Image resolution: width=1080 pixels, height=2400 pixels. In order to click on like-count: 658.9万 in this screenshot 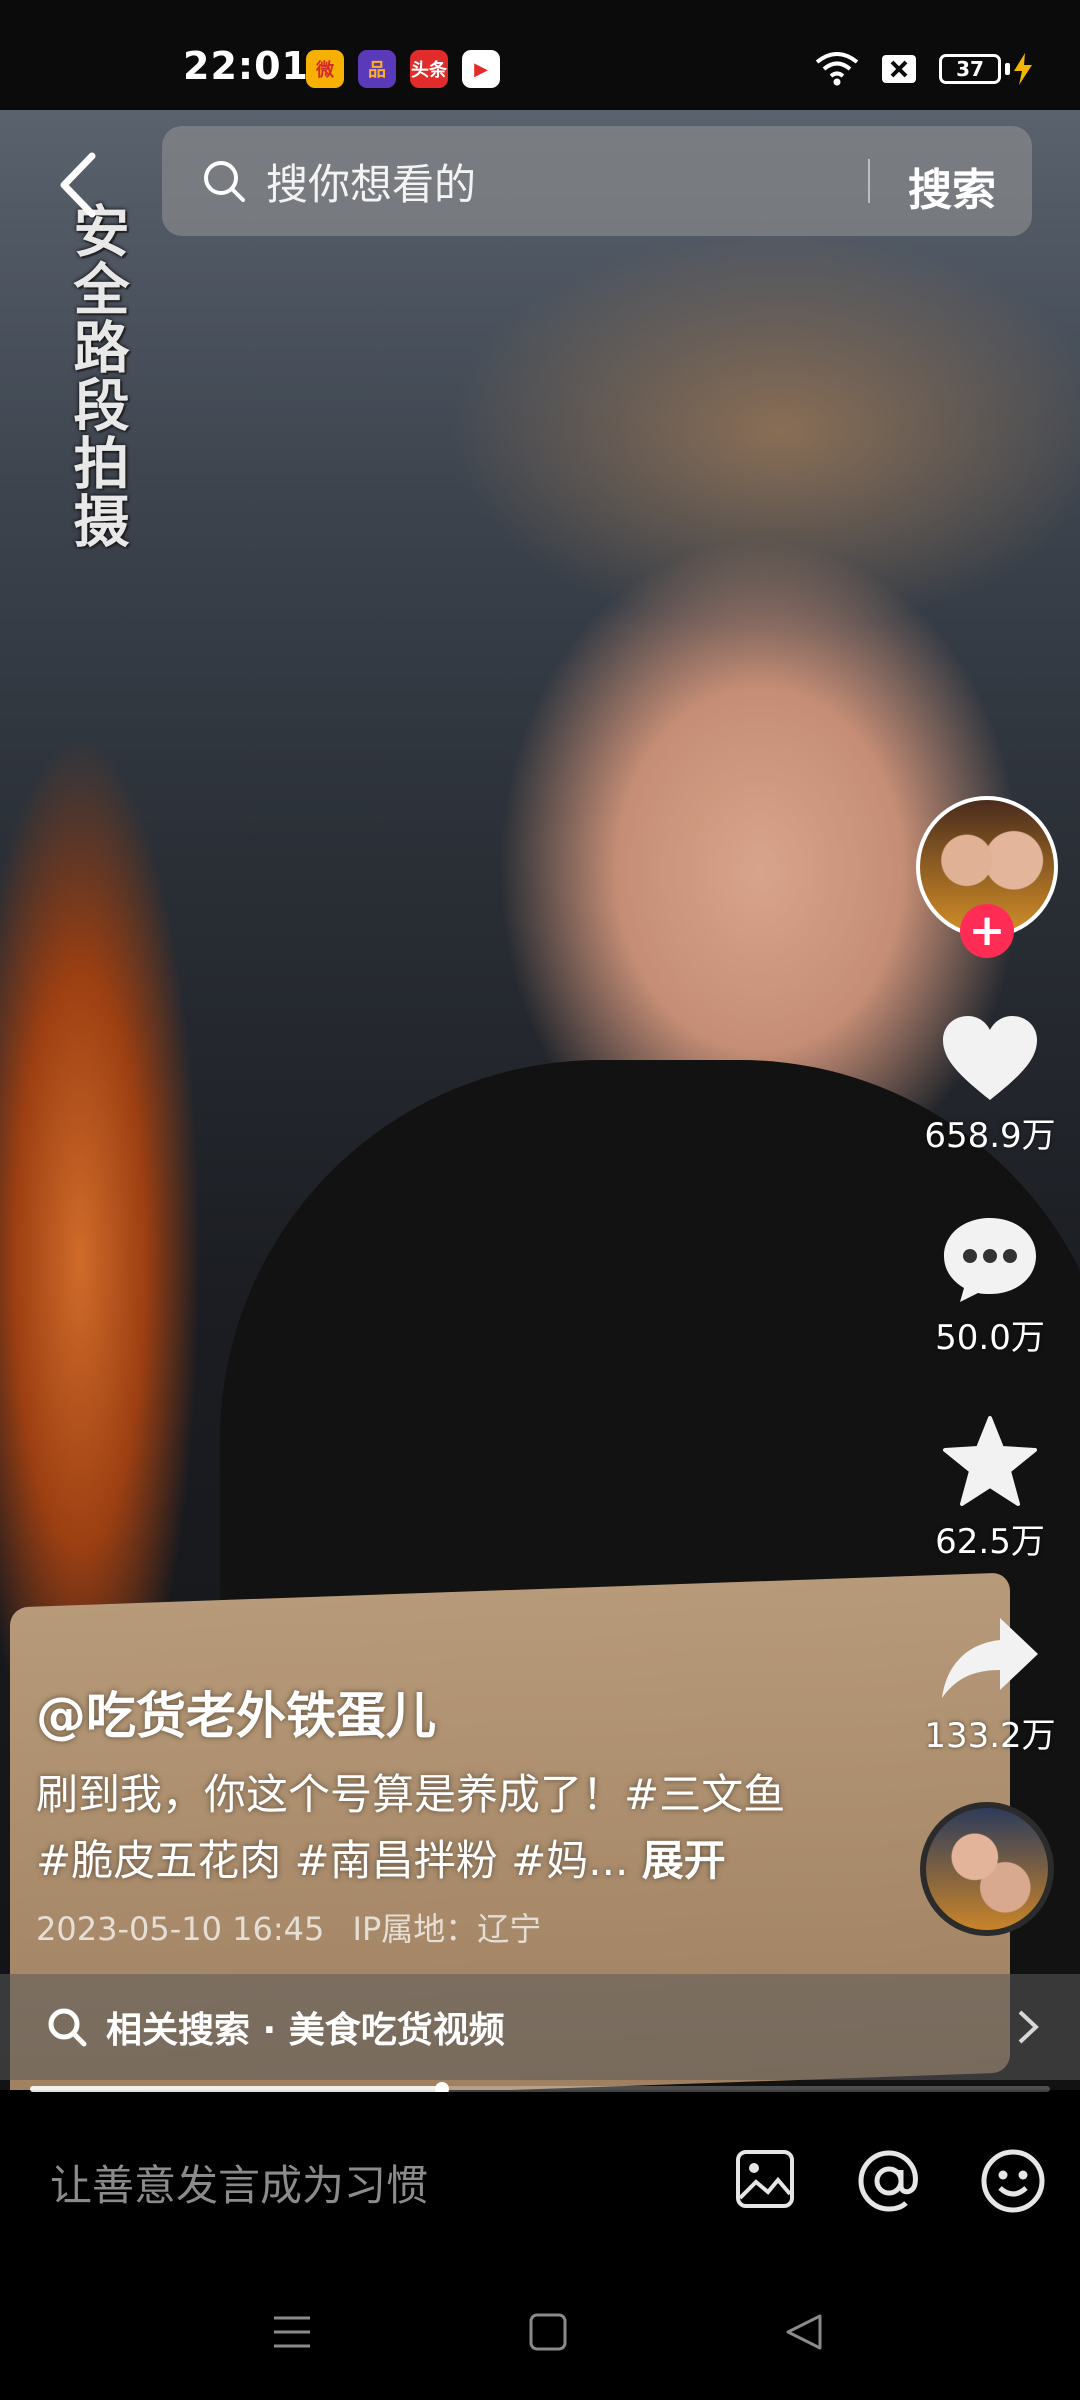, I will do `click(990, 1136)`.